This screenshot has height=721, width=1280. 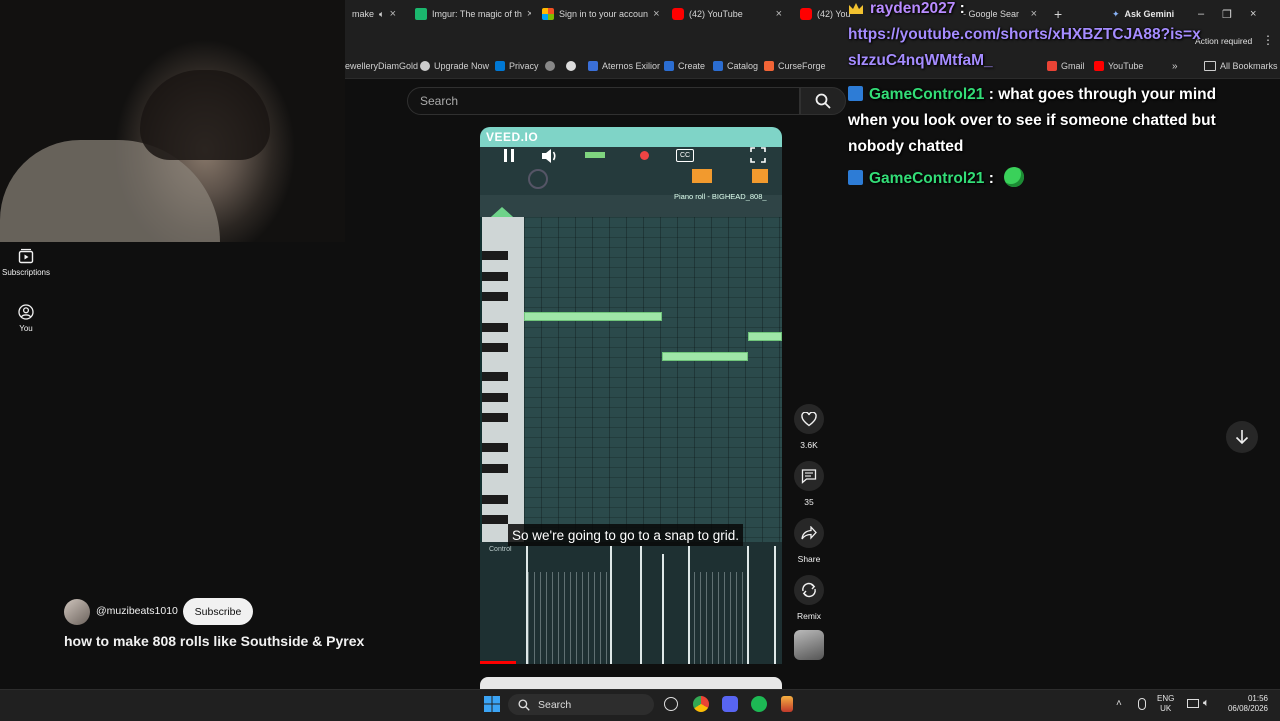 What do you see at coordinates (1268, 40) in the screenshot?
I see `menu-kebab-icon: ⋮` at bounding box center [1268, 40].